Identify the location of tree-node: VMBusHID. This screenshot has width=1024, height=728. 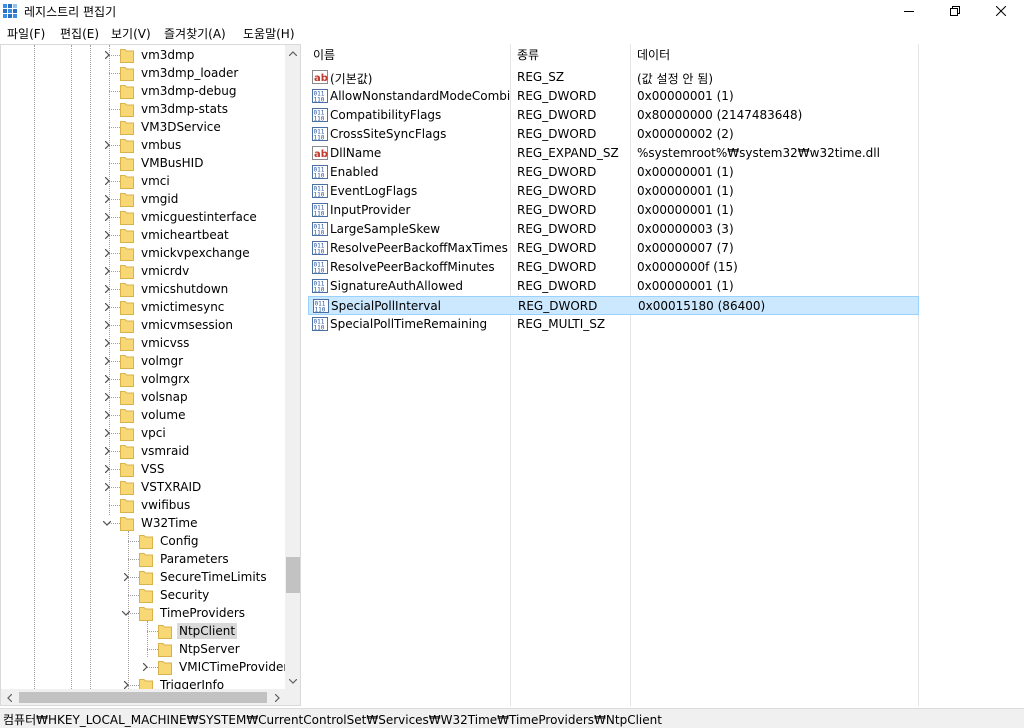
(143, 163).